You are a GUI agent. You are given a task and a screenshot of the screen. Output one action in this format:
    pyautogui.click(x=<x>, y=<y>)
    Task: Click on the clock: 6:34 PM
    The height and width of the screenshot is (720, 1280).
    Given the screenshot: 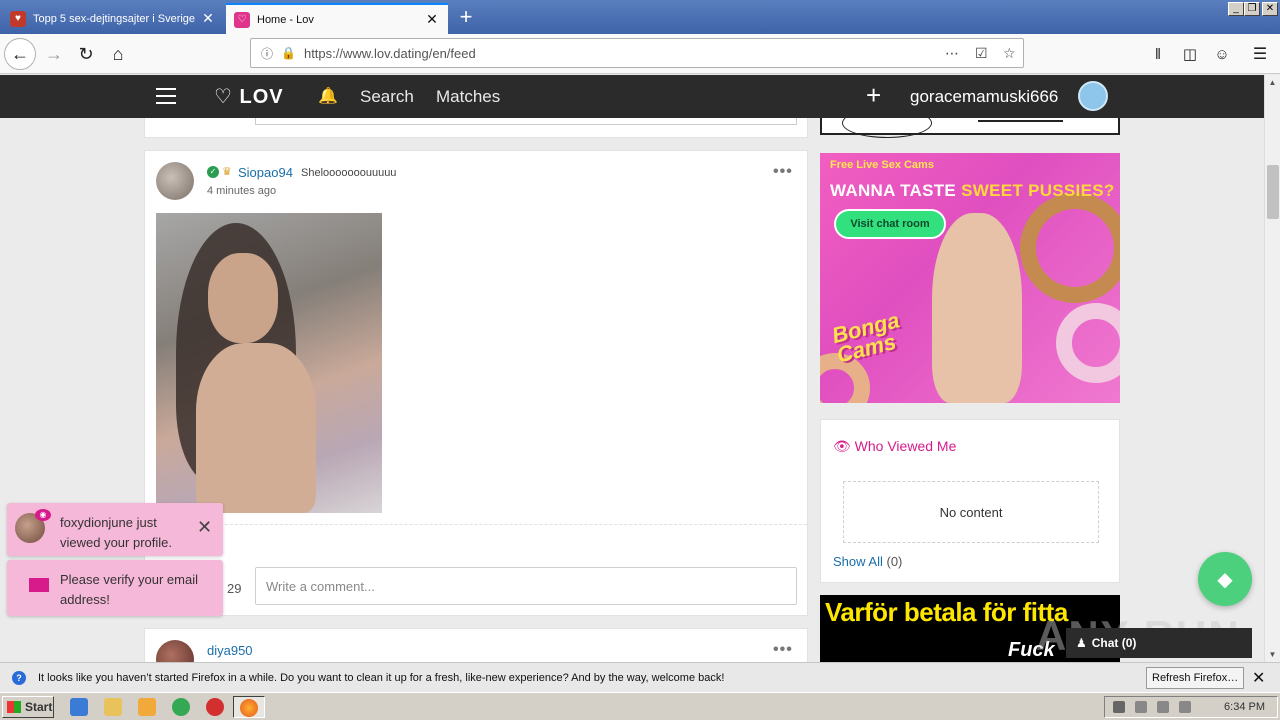 What is the action you would take?
    pyautogui.click(x=1244, y=707)
    